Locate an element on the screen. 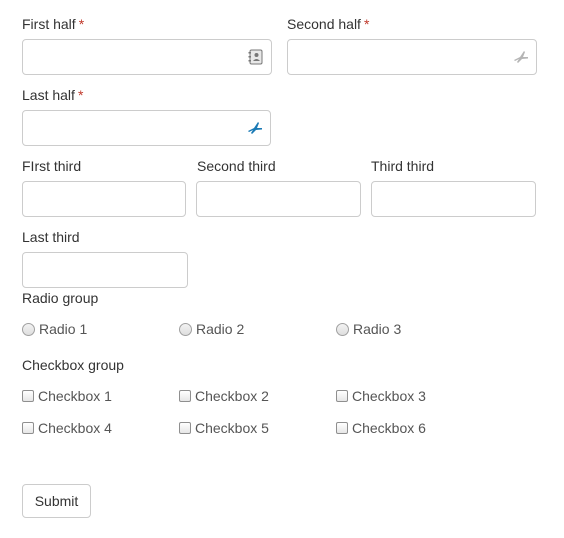 The width and height of the screenshot is (564, 538). radio-option-1: Radio 1 is located at coordinates (54, 329).